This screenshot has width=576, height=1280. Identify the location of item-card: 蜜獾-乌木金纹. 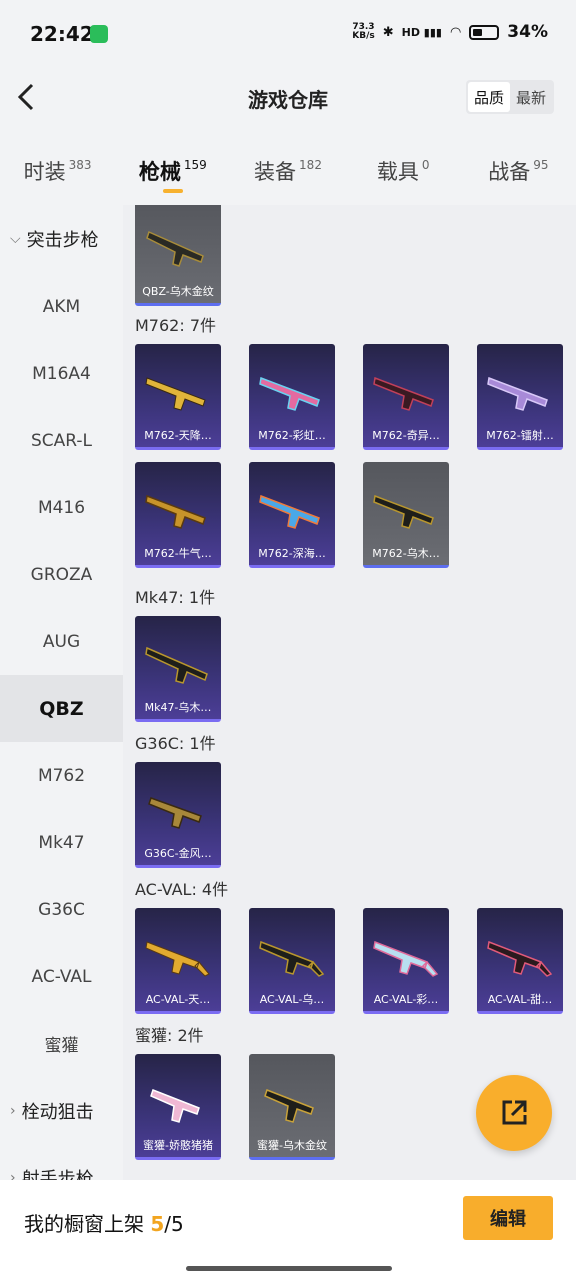
(292, 1107).